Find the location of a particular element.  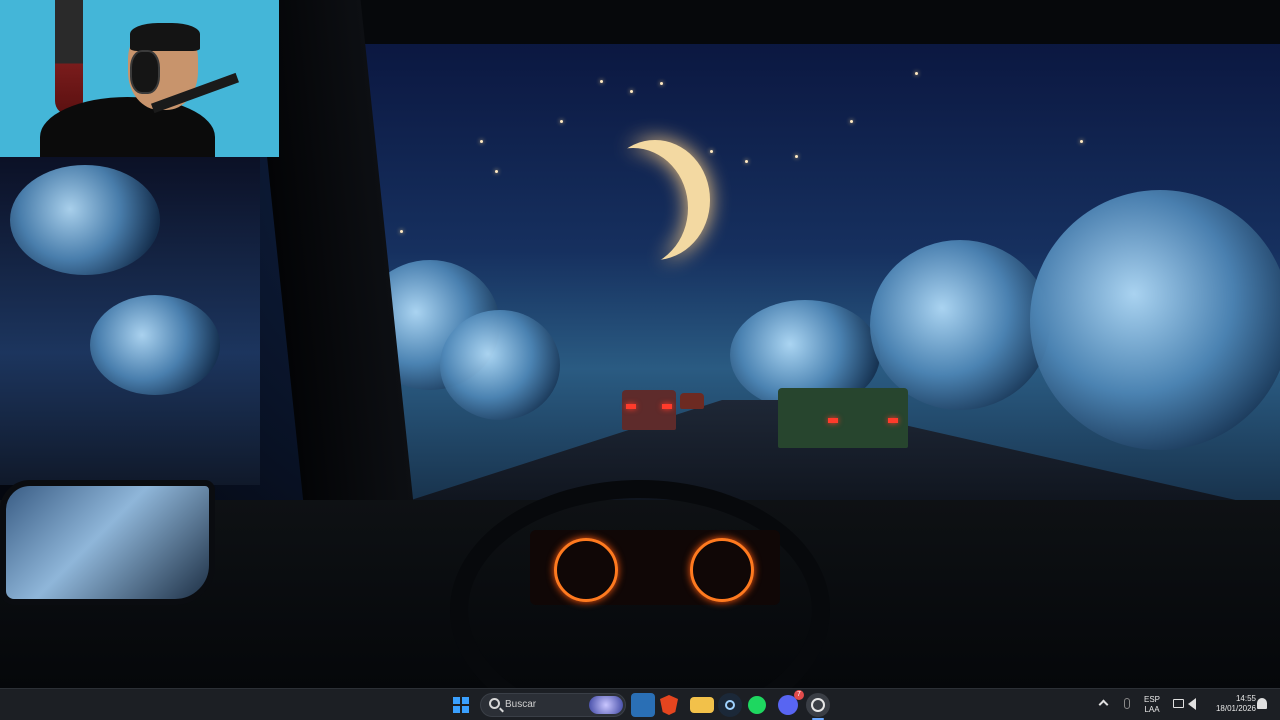

steam-icon is located at coordinates (730, 705).